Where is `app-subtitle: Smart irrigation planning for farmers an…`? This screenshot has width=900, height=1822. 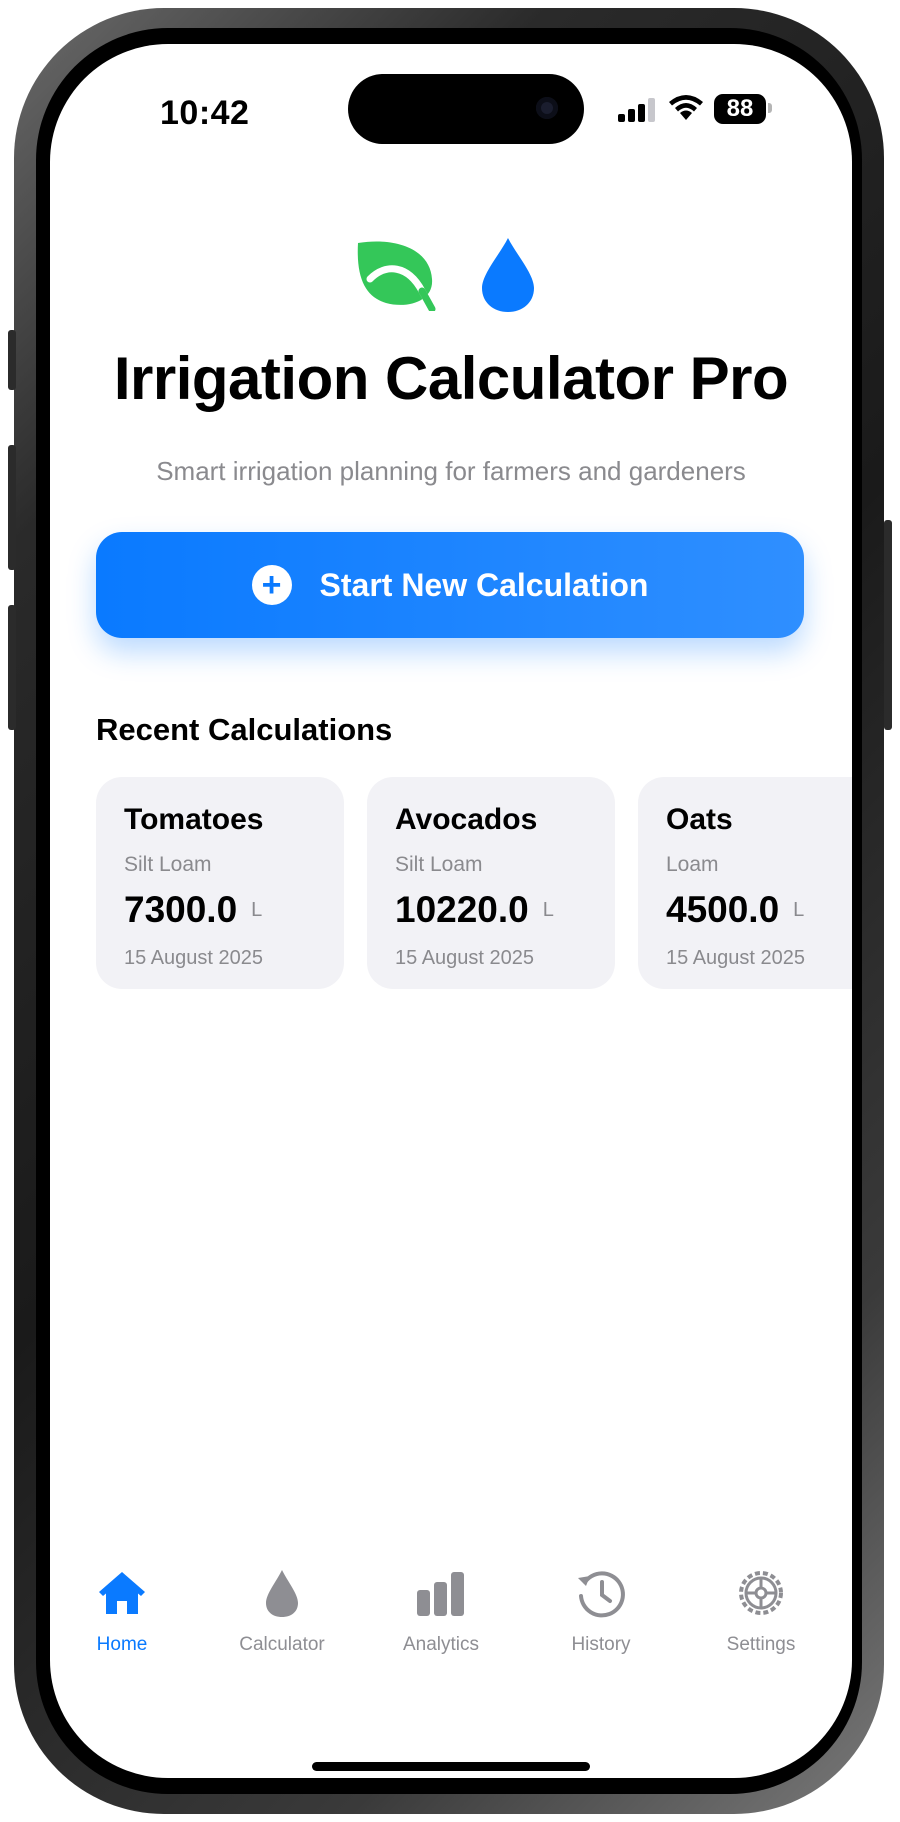 app-subtitle: Smart irrigation planning for farmers an… is located at coordinates (451, 471).